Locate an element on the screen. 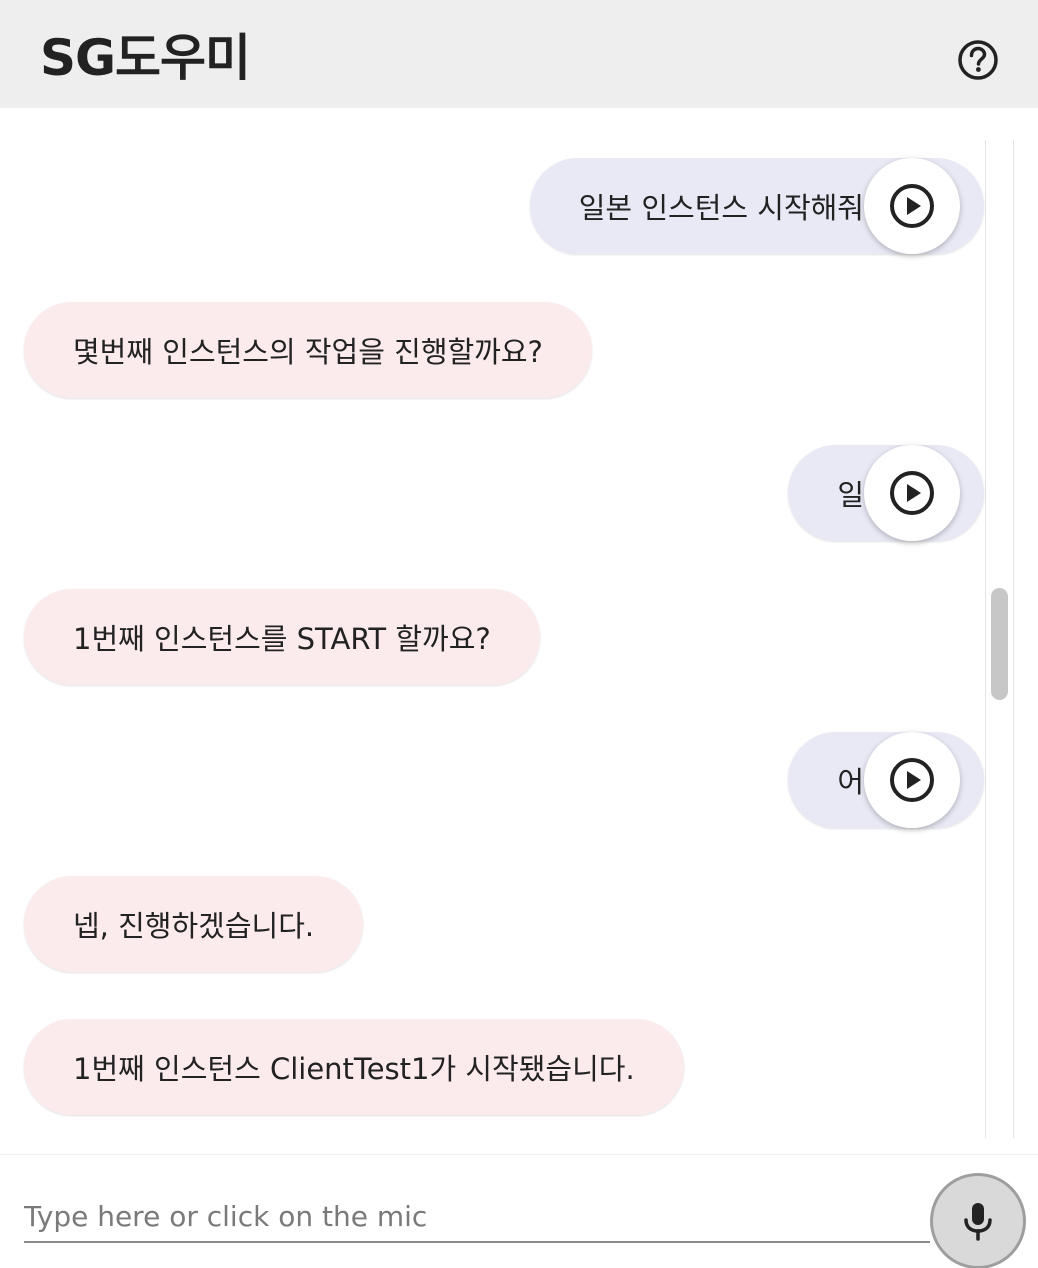  message-text: 1번째 인스턴스 ClientTest1가 시작됐습니다. is located at coordinates (354, 1069).